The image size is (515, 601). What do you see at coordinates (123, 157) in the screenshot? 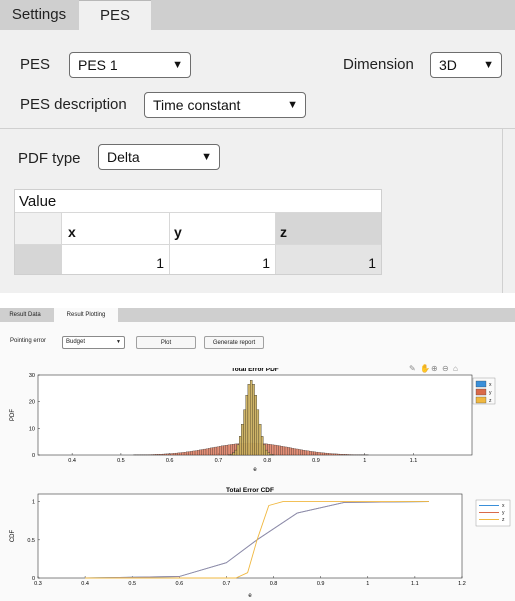
I see `pdf-type-value: Delta` at bounding box center [123, 157].